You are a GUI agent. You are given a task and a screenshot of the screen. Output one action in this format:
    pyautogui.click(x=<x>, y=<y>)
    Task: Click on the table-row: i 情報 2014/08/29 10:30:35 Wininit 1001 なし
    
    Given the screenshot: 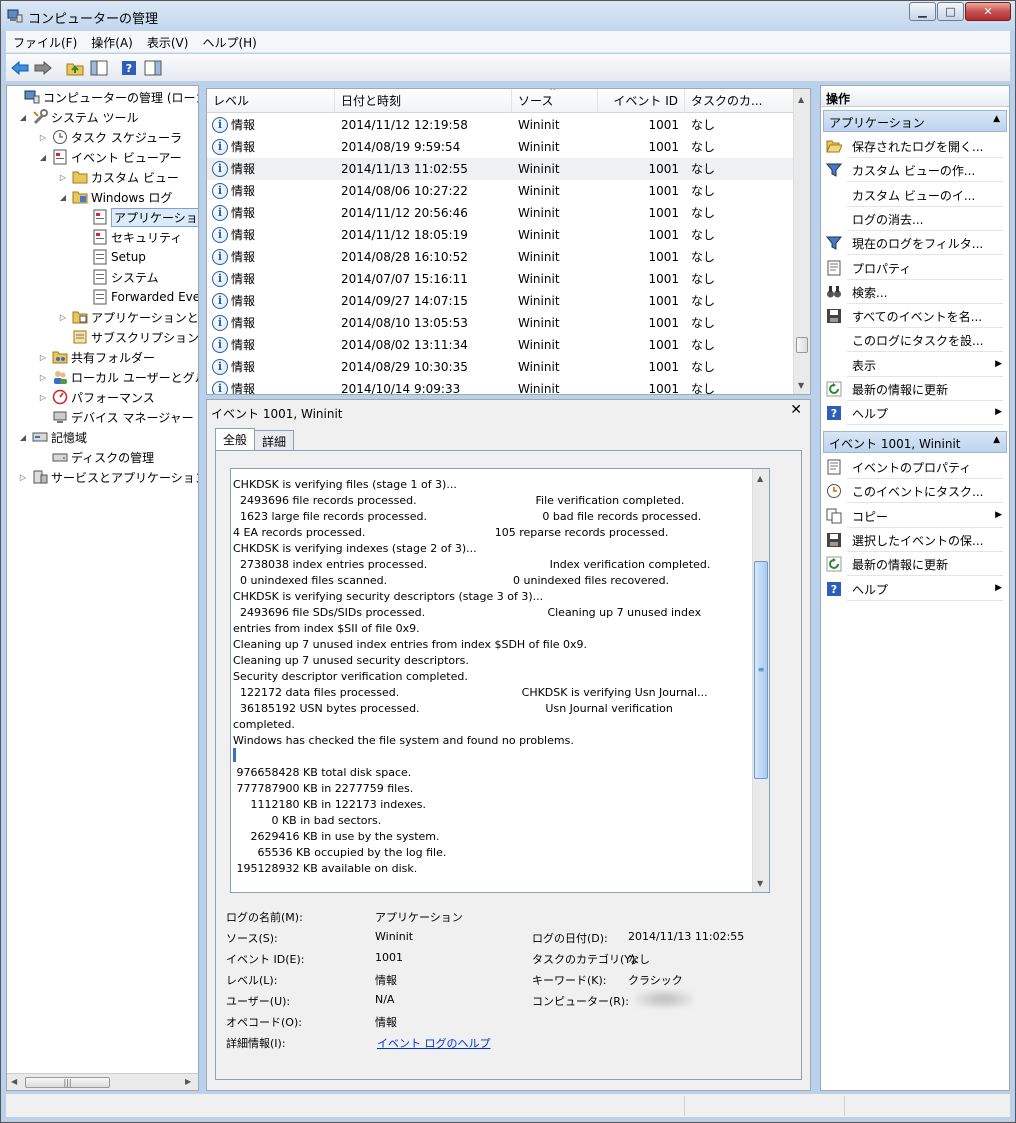 What is the action you would take?
    pyautogui.click(x=501, y=367)
    